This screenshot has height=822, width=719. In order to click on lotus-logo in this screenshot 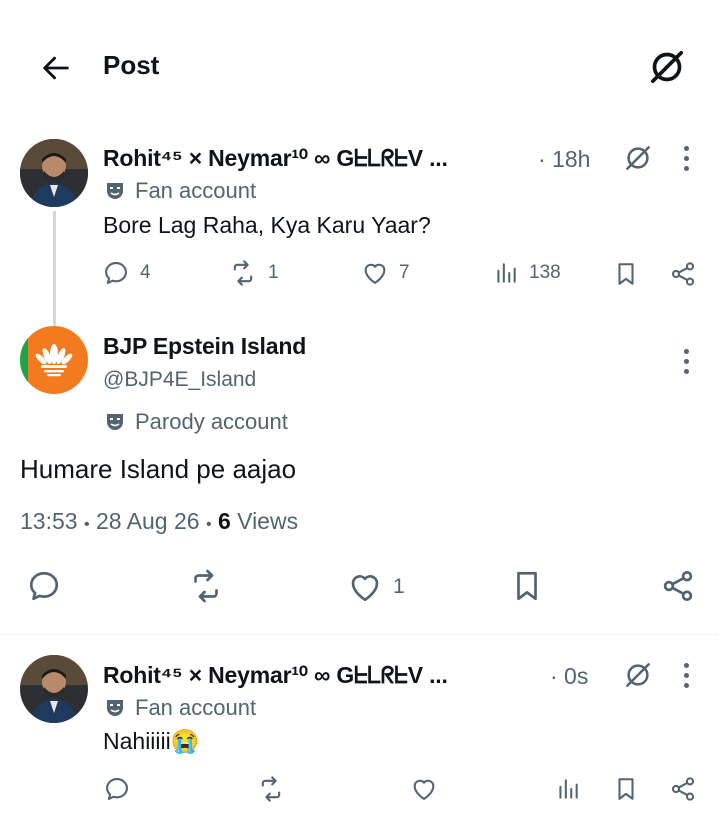, I will do `click(54, 360)`.